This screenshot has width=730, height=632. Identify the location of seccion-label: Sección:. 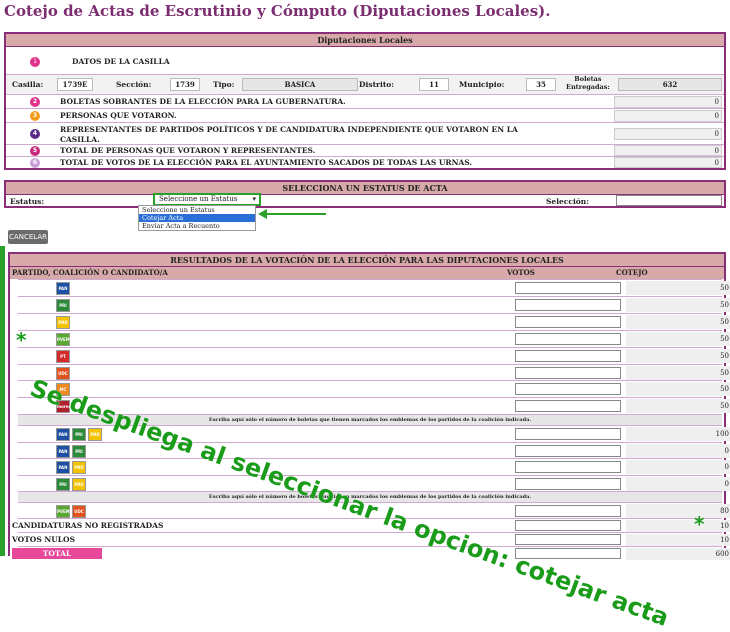
(134, 84).